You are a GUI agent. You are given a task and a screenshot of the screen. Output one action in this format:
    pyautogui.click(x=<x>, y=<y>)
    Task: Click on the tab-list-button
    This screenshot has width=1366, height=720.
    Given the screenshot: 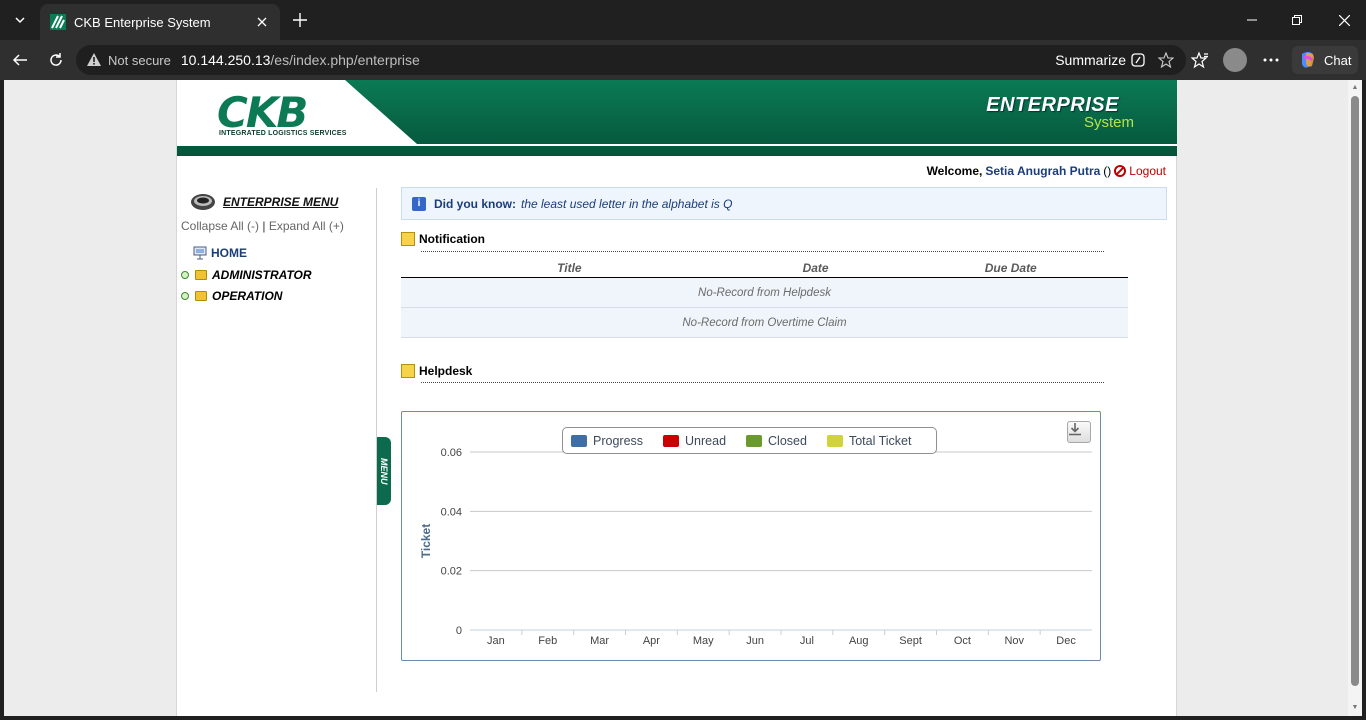 What is the action you would take?
    pyautogui.click(x=20, y=20)
    